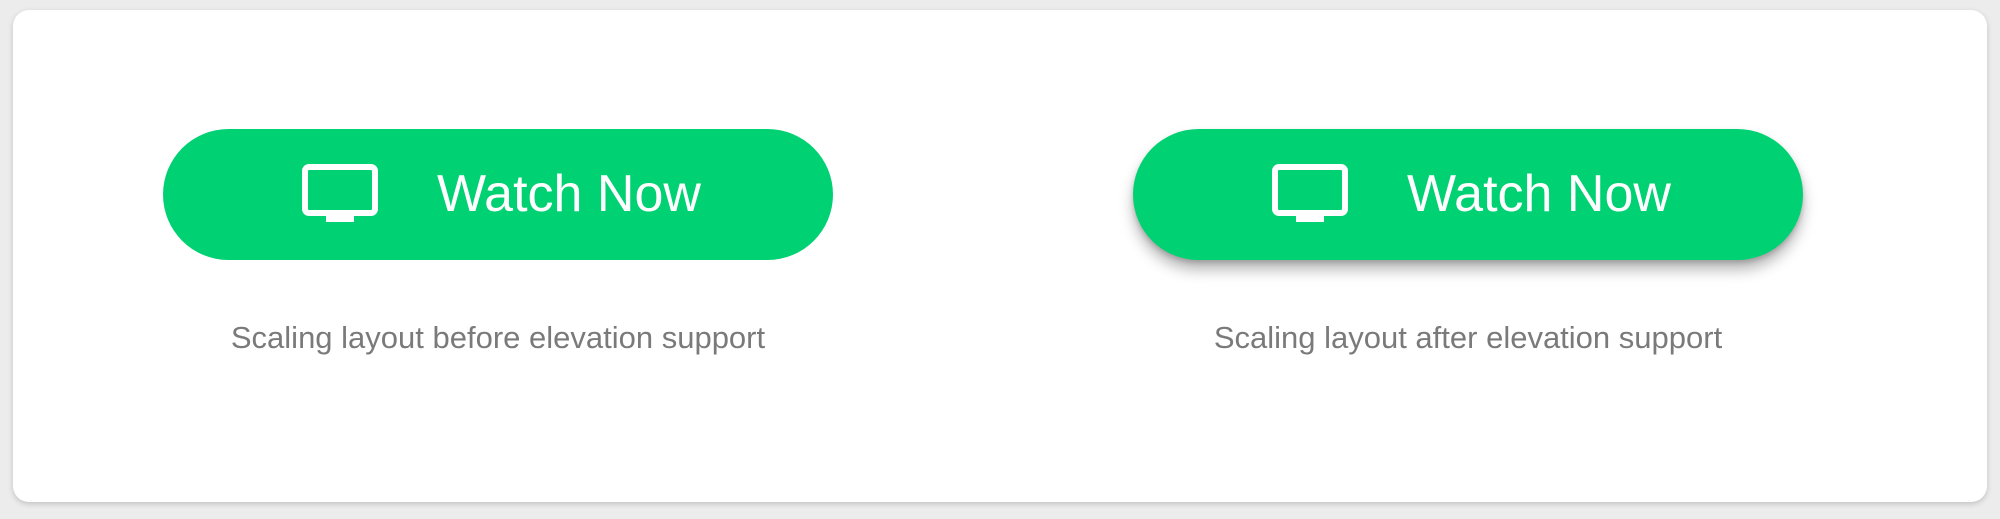 This screenshot has height=519, width=2000. What do you see at coordinates (498, 337) in the screenshot?
I see `caption-before-elevation: Scaling layout before elevation support` at bounding box center [498, 337].